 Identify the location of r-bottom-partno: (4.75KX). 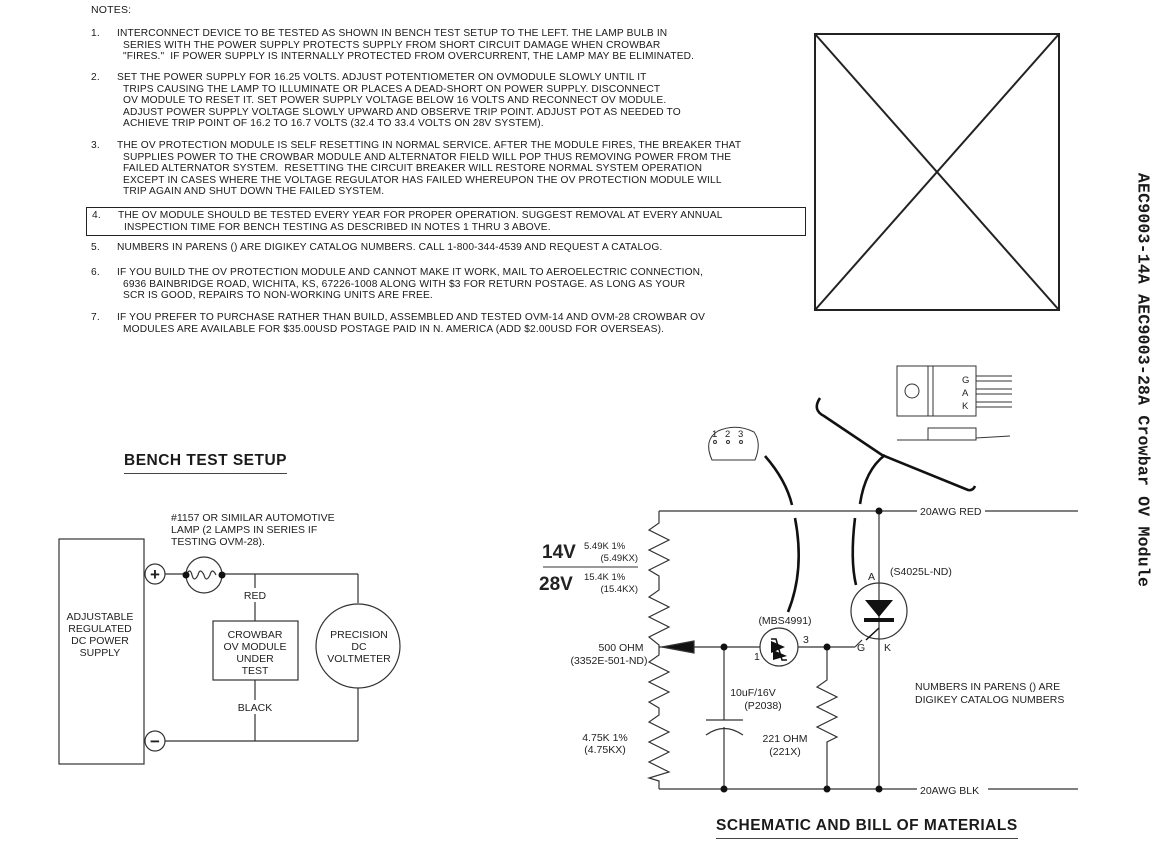
(604, 750).